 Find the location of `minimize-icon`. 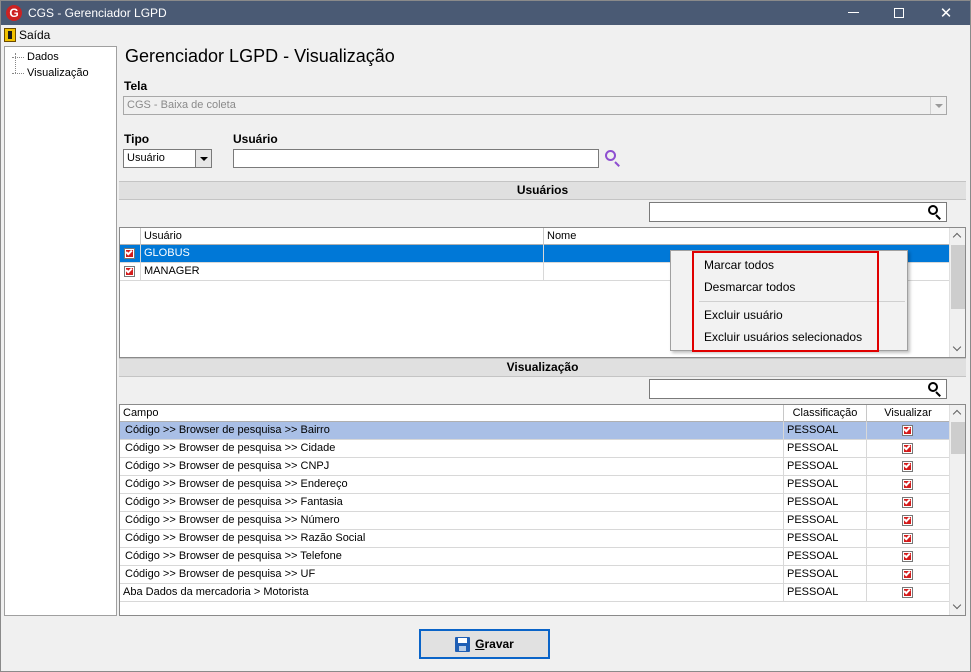

minimize-icon is located at coordinates (853, 12).